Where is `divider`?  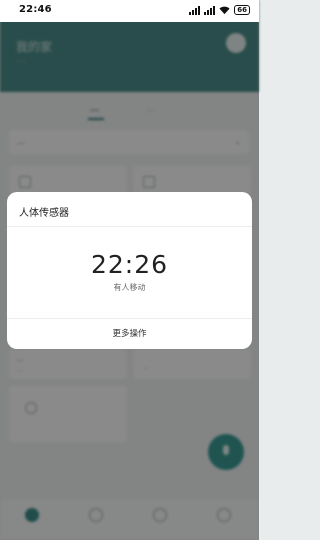
divider is located at coordinates (129, 226).